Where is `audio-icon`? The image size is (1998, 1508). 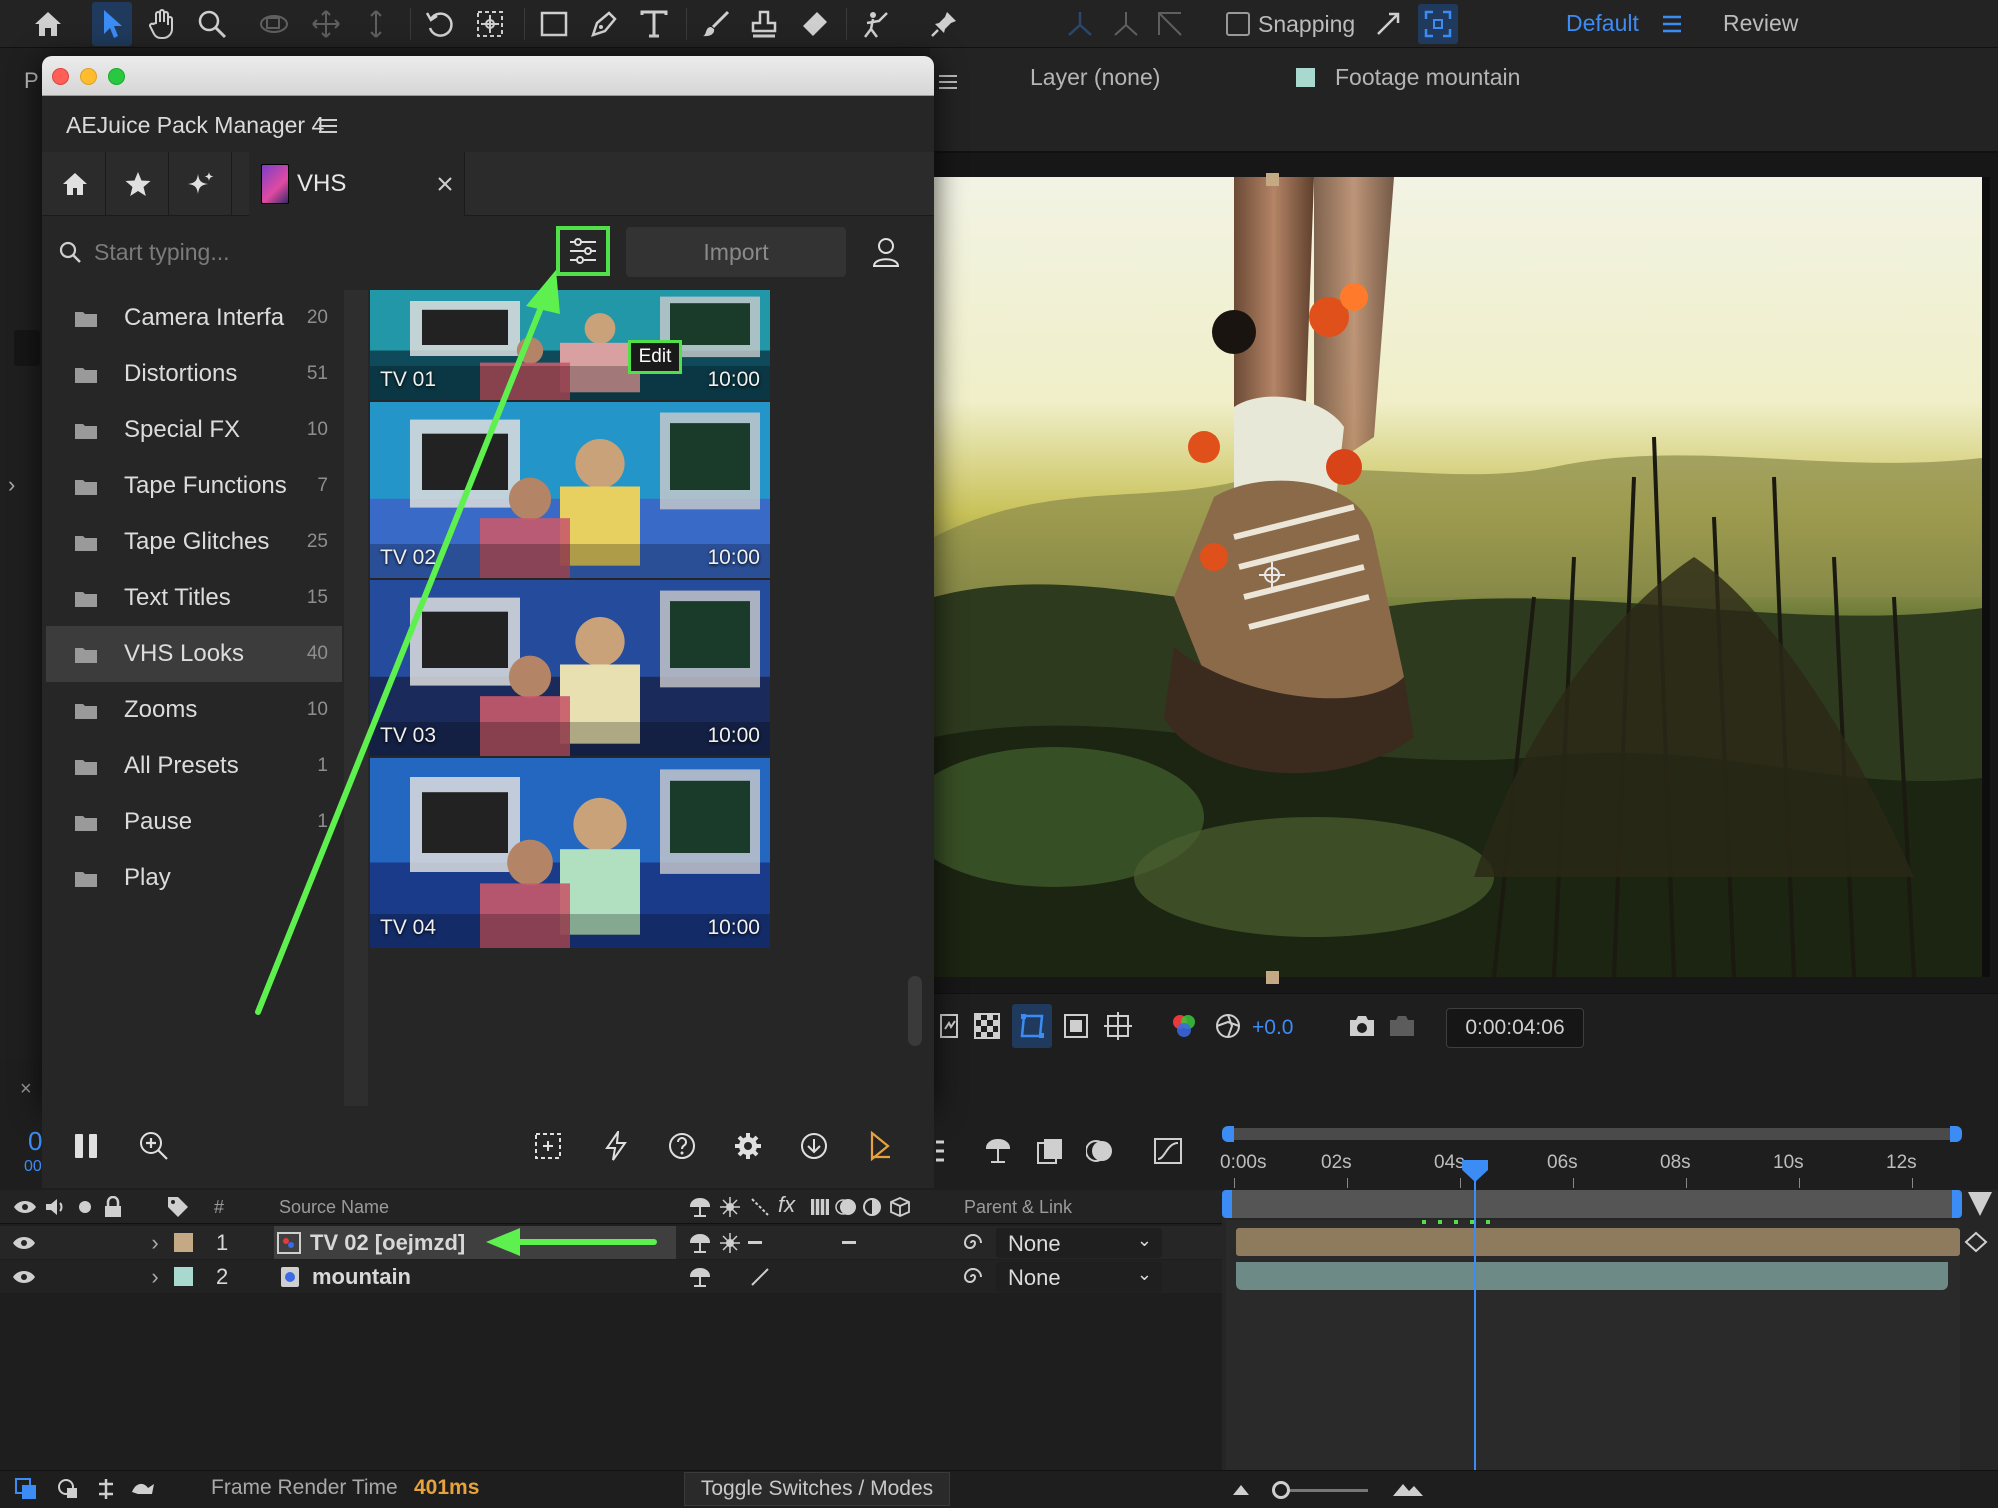
audio-icon is located at coordinates (55, 1207).